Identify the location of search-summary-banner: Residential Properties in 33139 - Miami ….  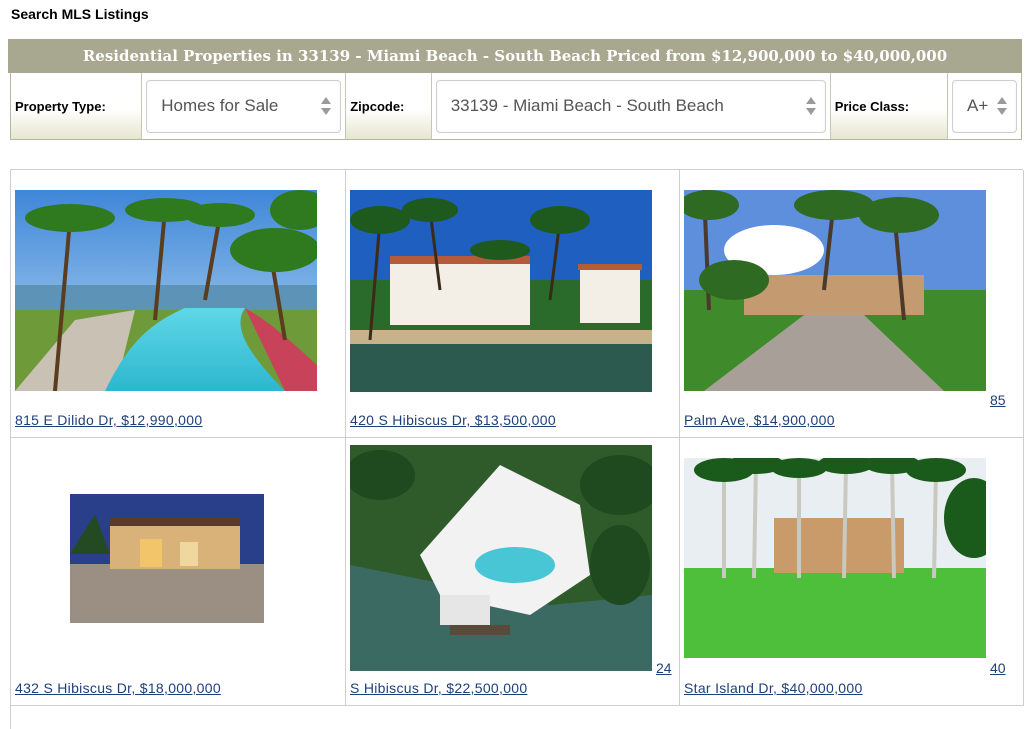
(515, 56).